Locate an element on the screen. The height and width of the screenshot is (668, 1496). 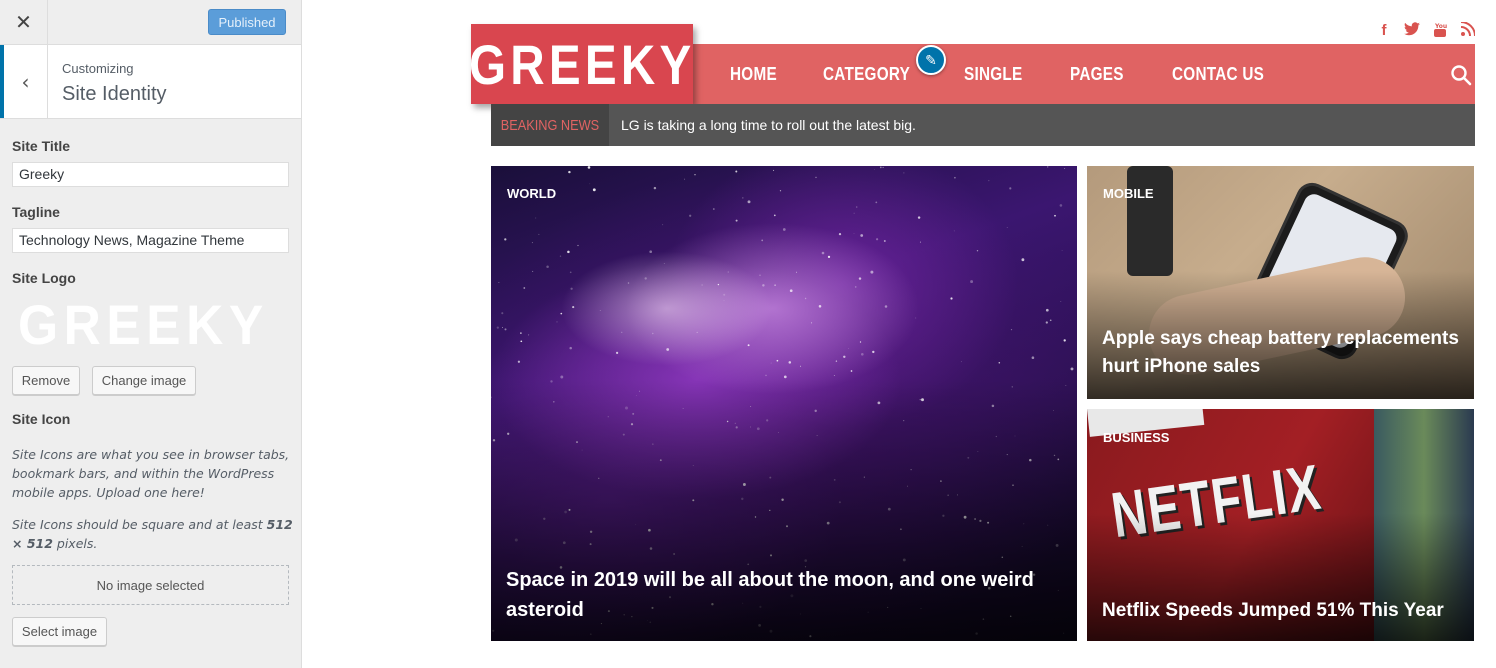
category-tag: WORLD is located at coordinates (531, 193).